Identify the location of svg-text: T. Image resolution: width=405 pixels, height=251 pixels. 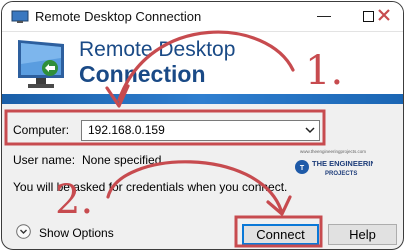
(302, 168).